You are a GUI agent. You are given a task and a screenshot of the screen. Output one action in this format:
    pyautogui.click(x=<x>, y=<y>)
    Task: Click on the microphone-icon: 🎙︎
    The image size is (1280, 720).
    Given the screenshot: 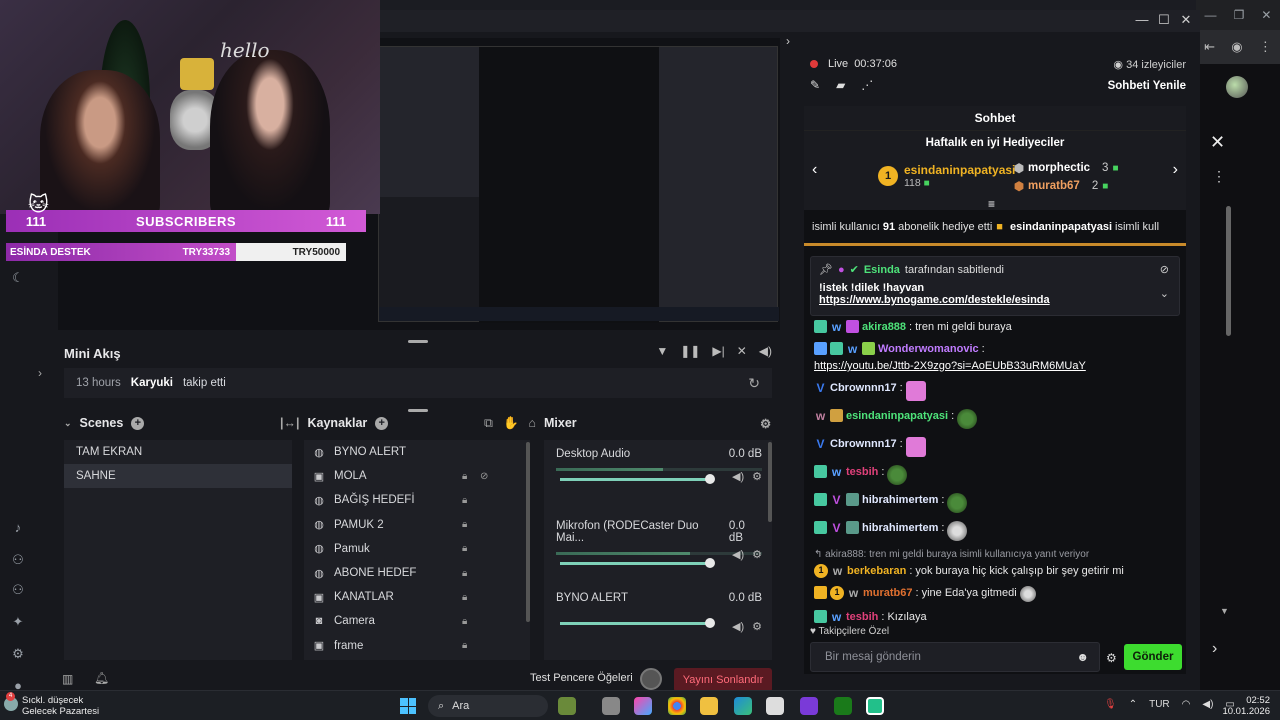 What is the action you would take?
    pyautogui.click(x=1110, y=704)
    